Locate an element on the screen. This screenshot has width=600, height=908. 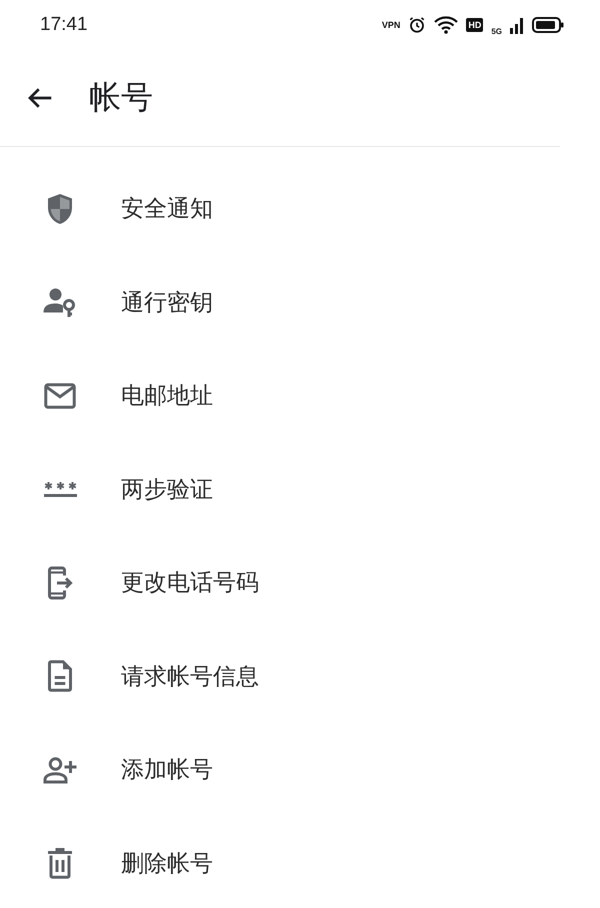
menu-item: 两步验证 is located at coordinates (300, 489).